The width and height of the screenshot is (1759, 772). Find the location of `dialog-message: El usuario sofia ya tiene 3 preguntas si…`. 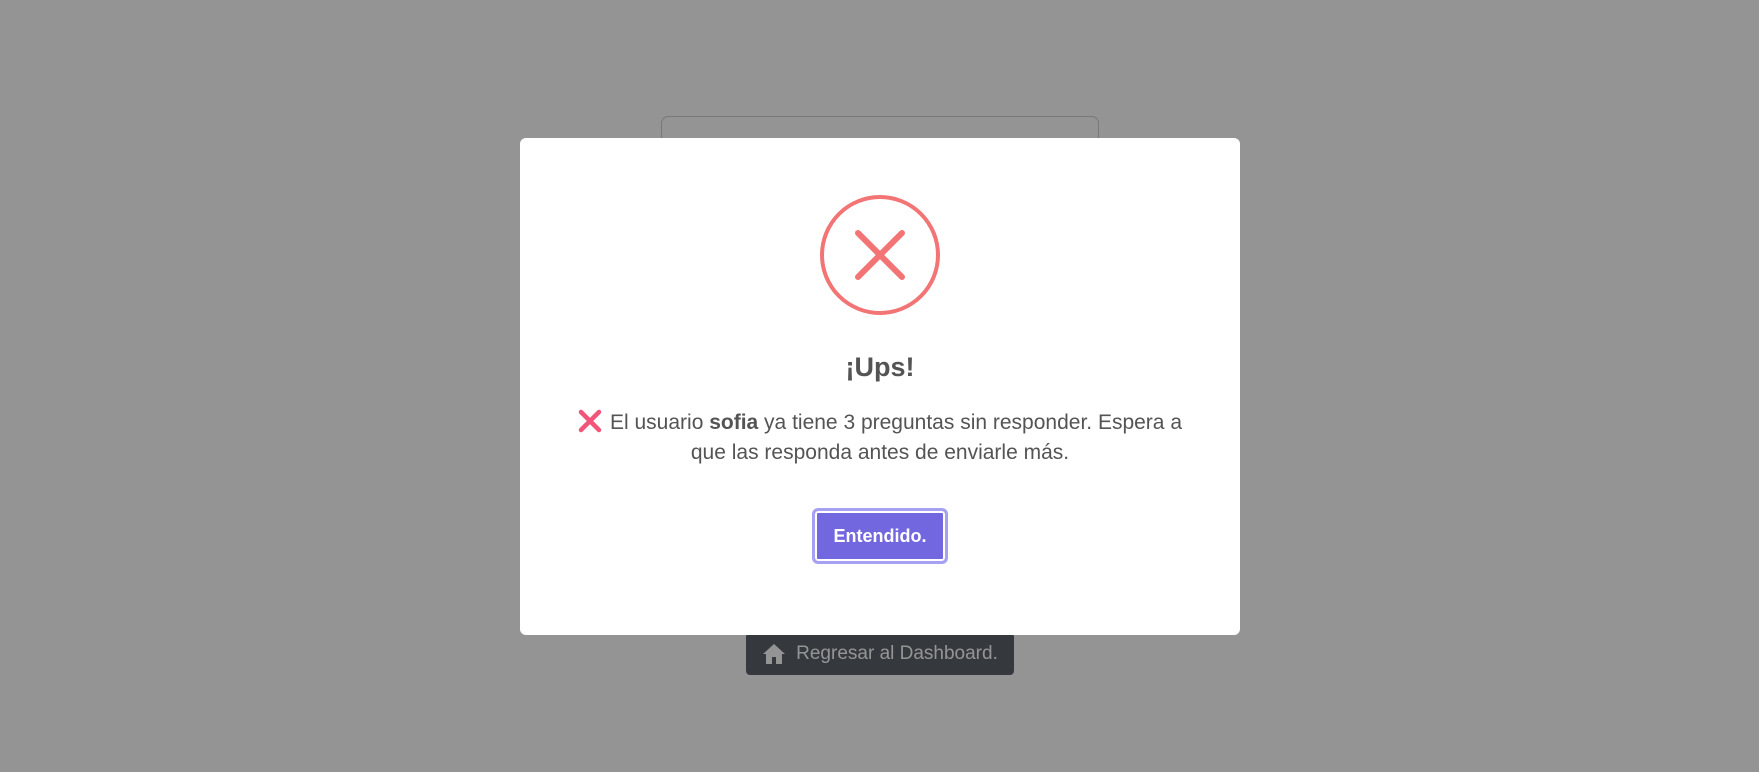

dialog-message: El usuario sofia ya tiene 3 preguntas si… is located at coordinates (880, 438).